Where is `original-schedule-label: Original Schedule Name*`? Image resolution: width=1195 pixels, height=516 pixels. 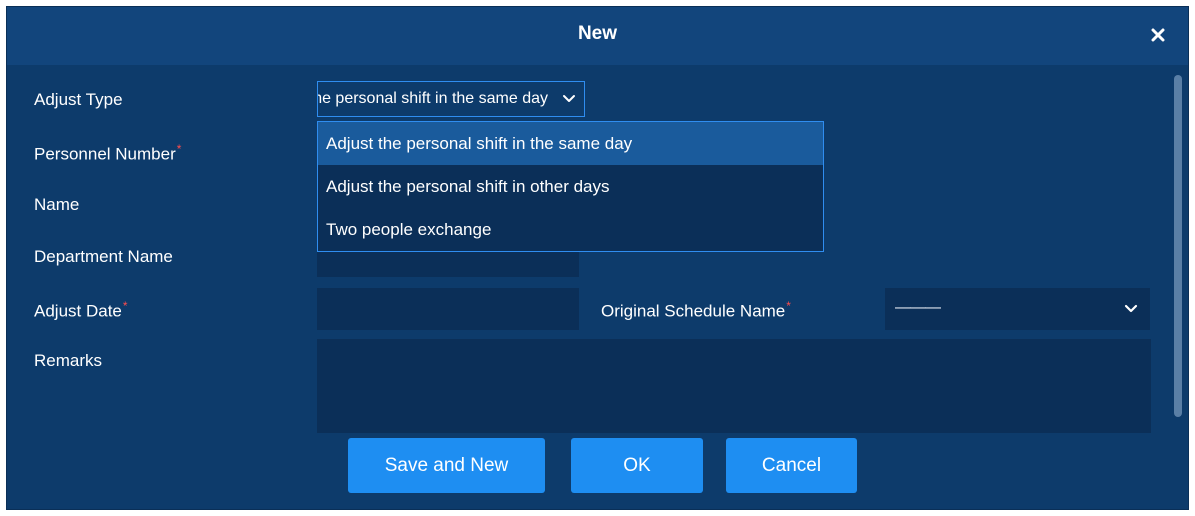
original-schedule-label: Original Schedule Name* is located at coordinates (696, 310).